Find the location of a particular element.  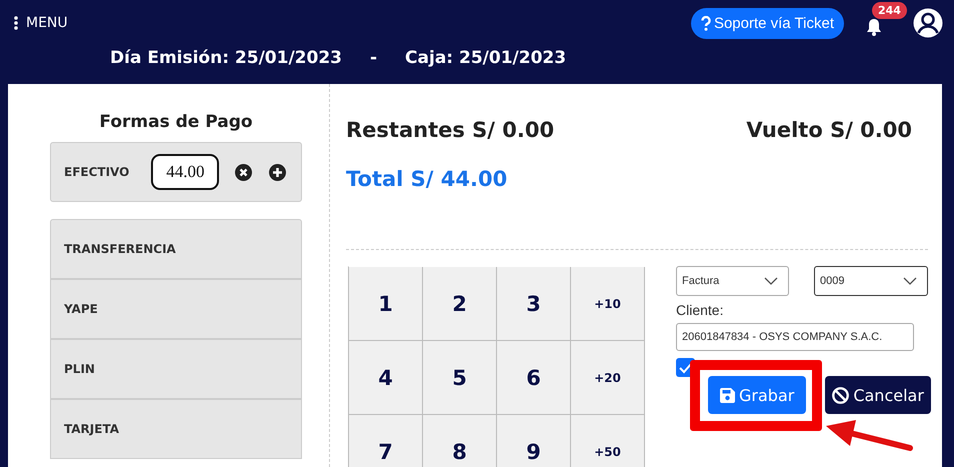

total-amount: Total S/ 44.00 is located at coordinates (427, 179).